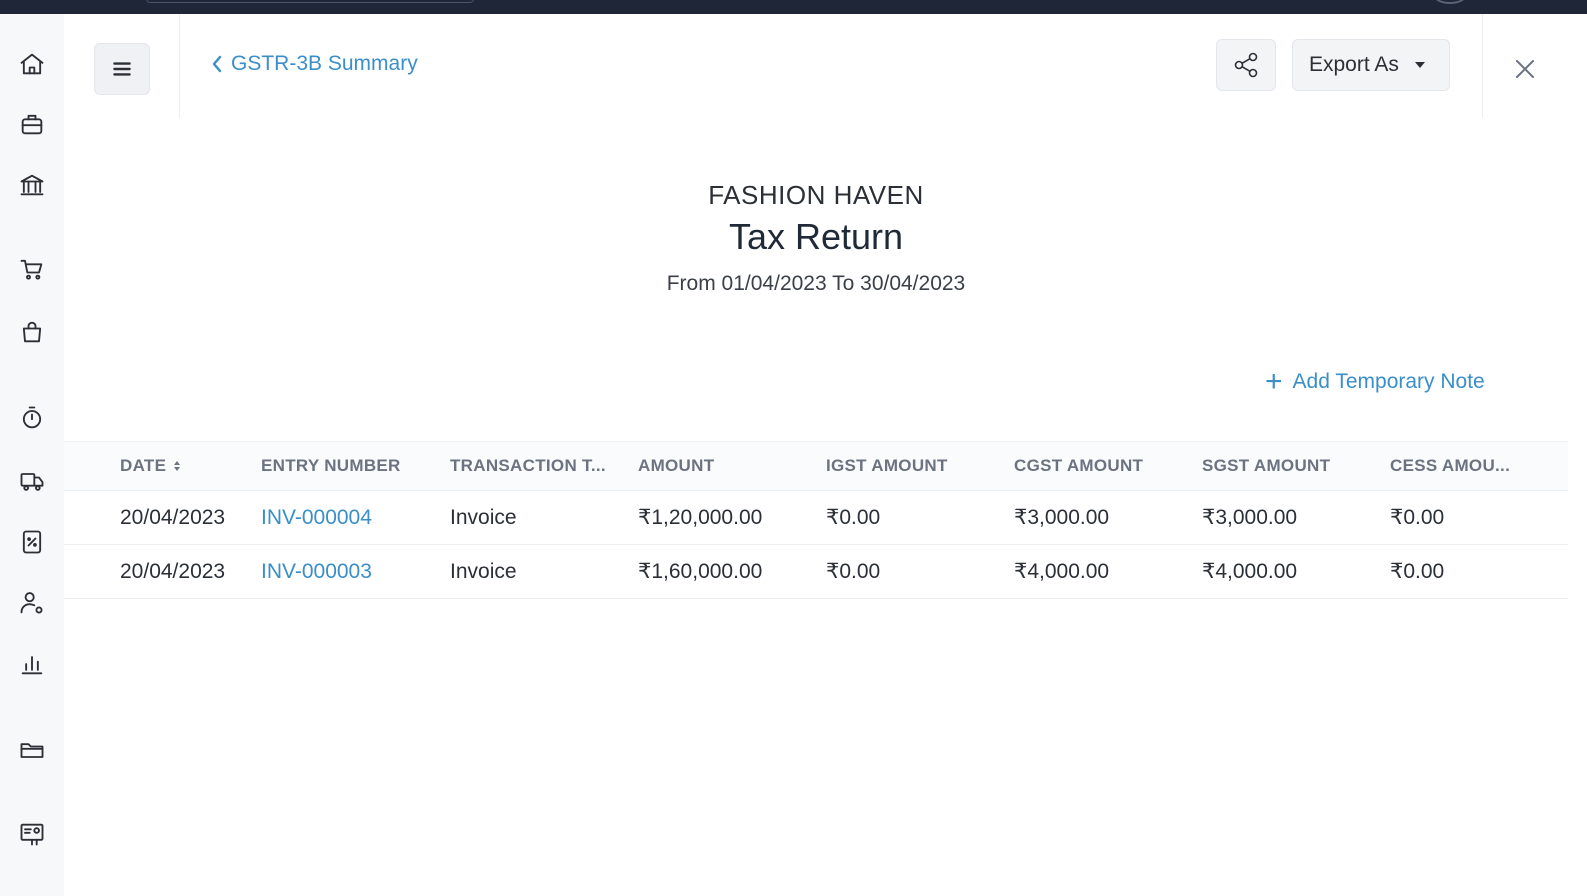  Describe the element at coordinates (700, 571) in the screenshot. I see `cell-amount: ₹1,60,000.00` at that location.